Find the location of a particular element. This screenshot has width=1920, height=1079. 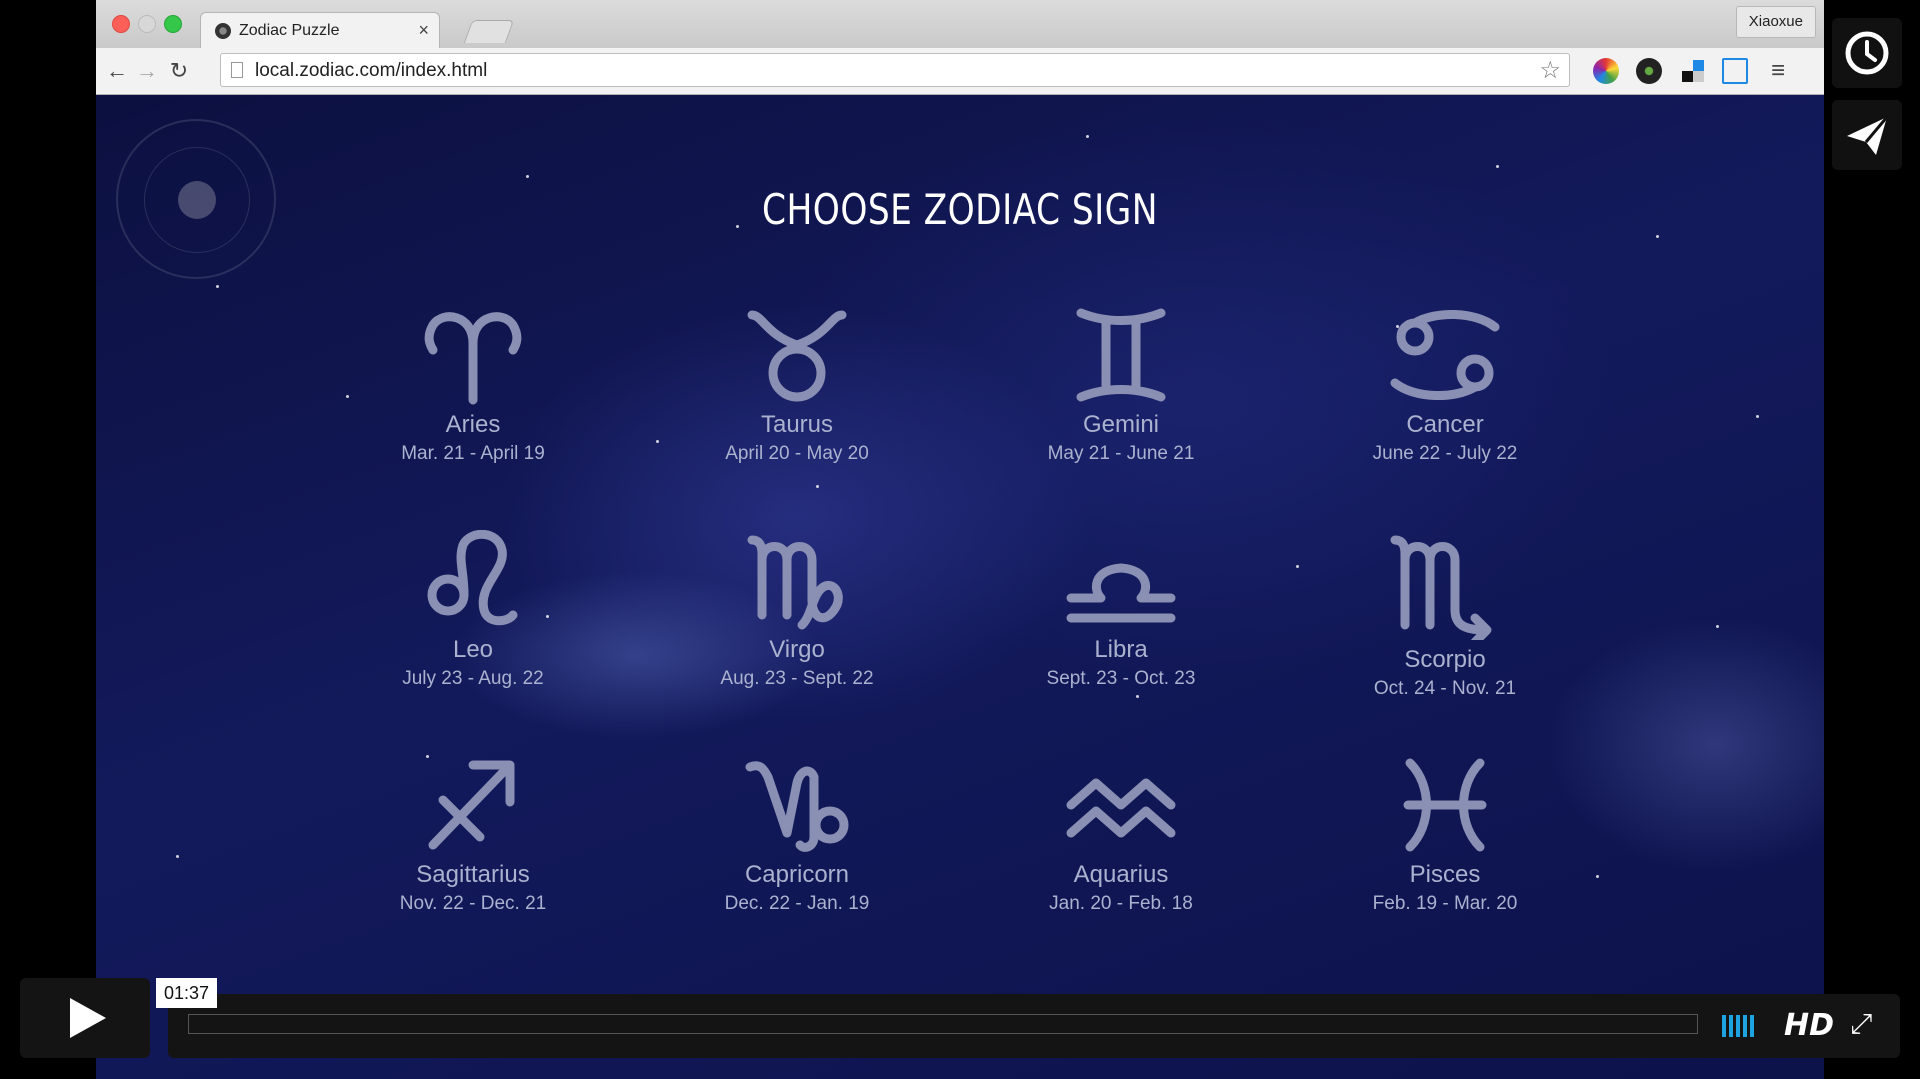

favicon-icon is located at coordinates (223, 31).